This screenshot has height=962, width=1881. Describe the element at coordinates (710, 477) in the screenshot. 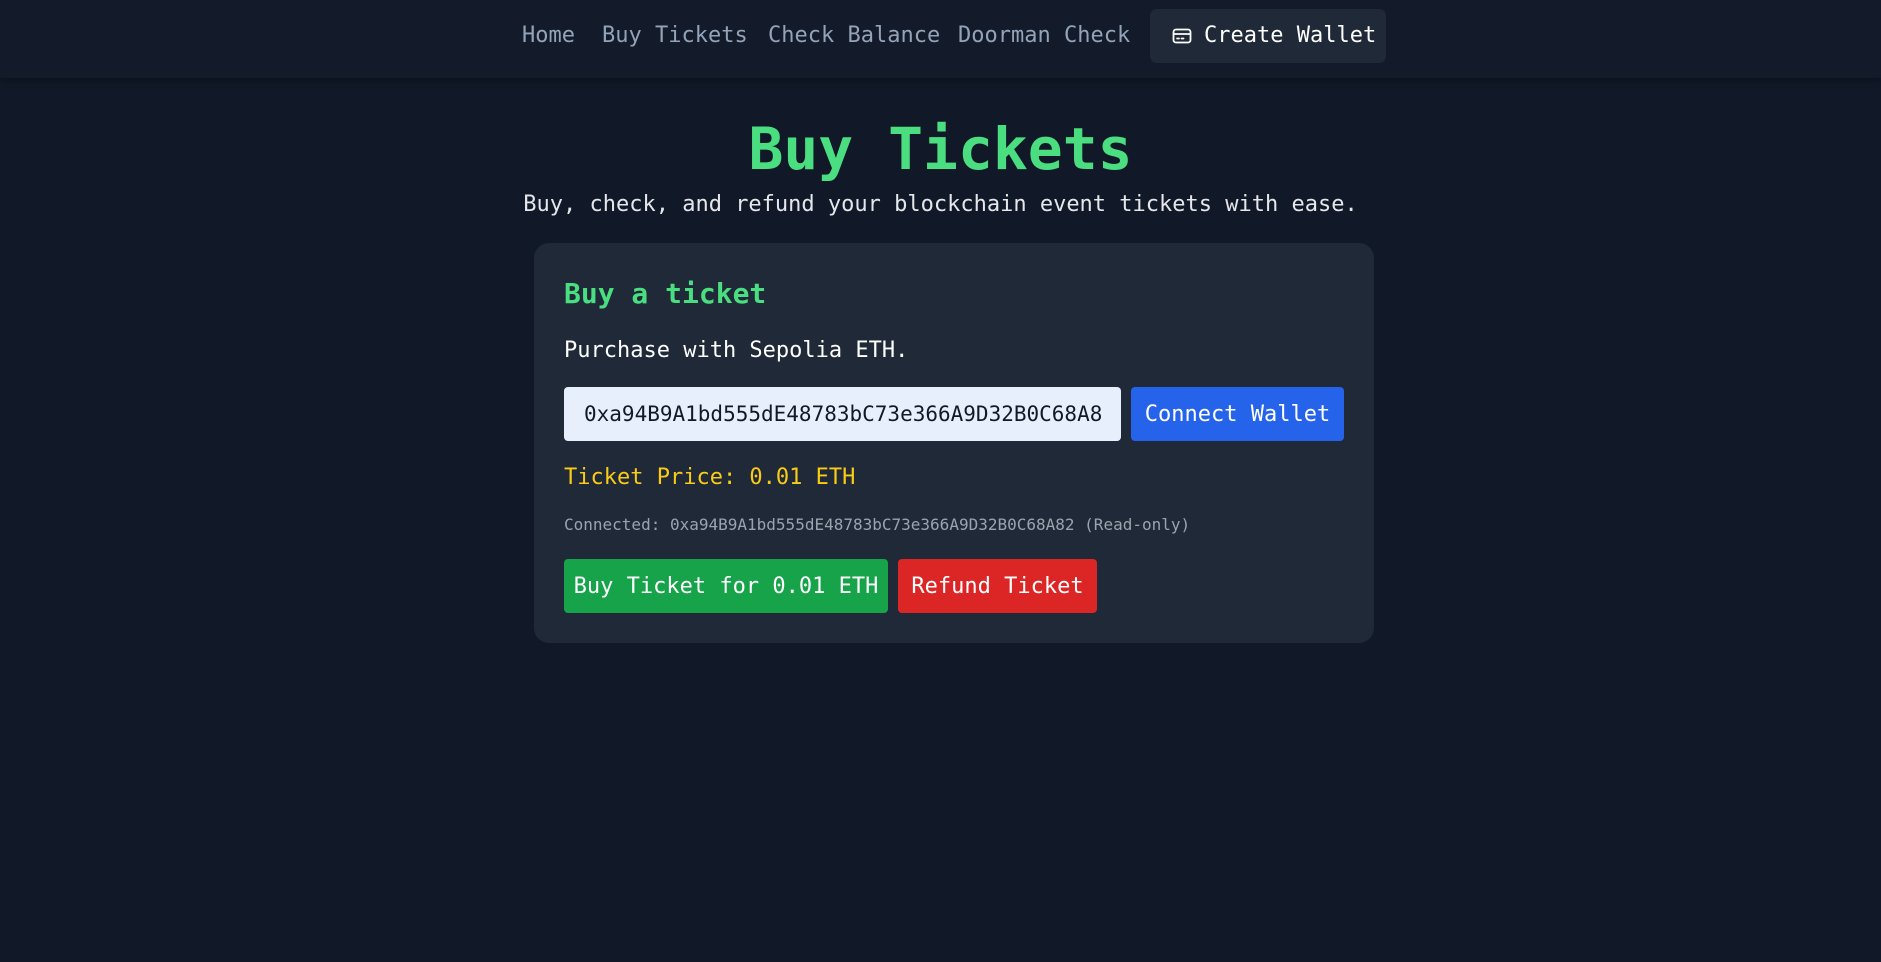

I see `ticket-price: Ticket Price: 0.01 ETH` at that location.